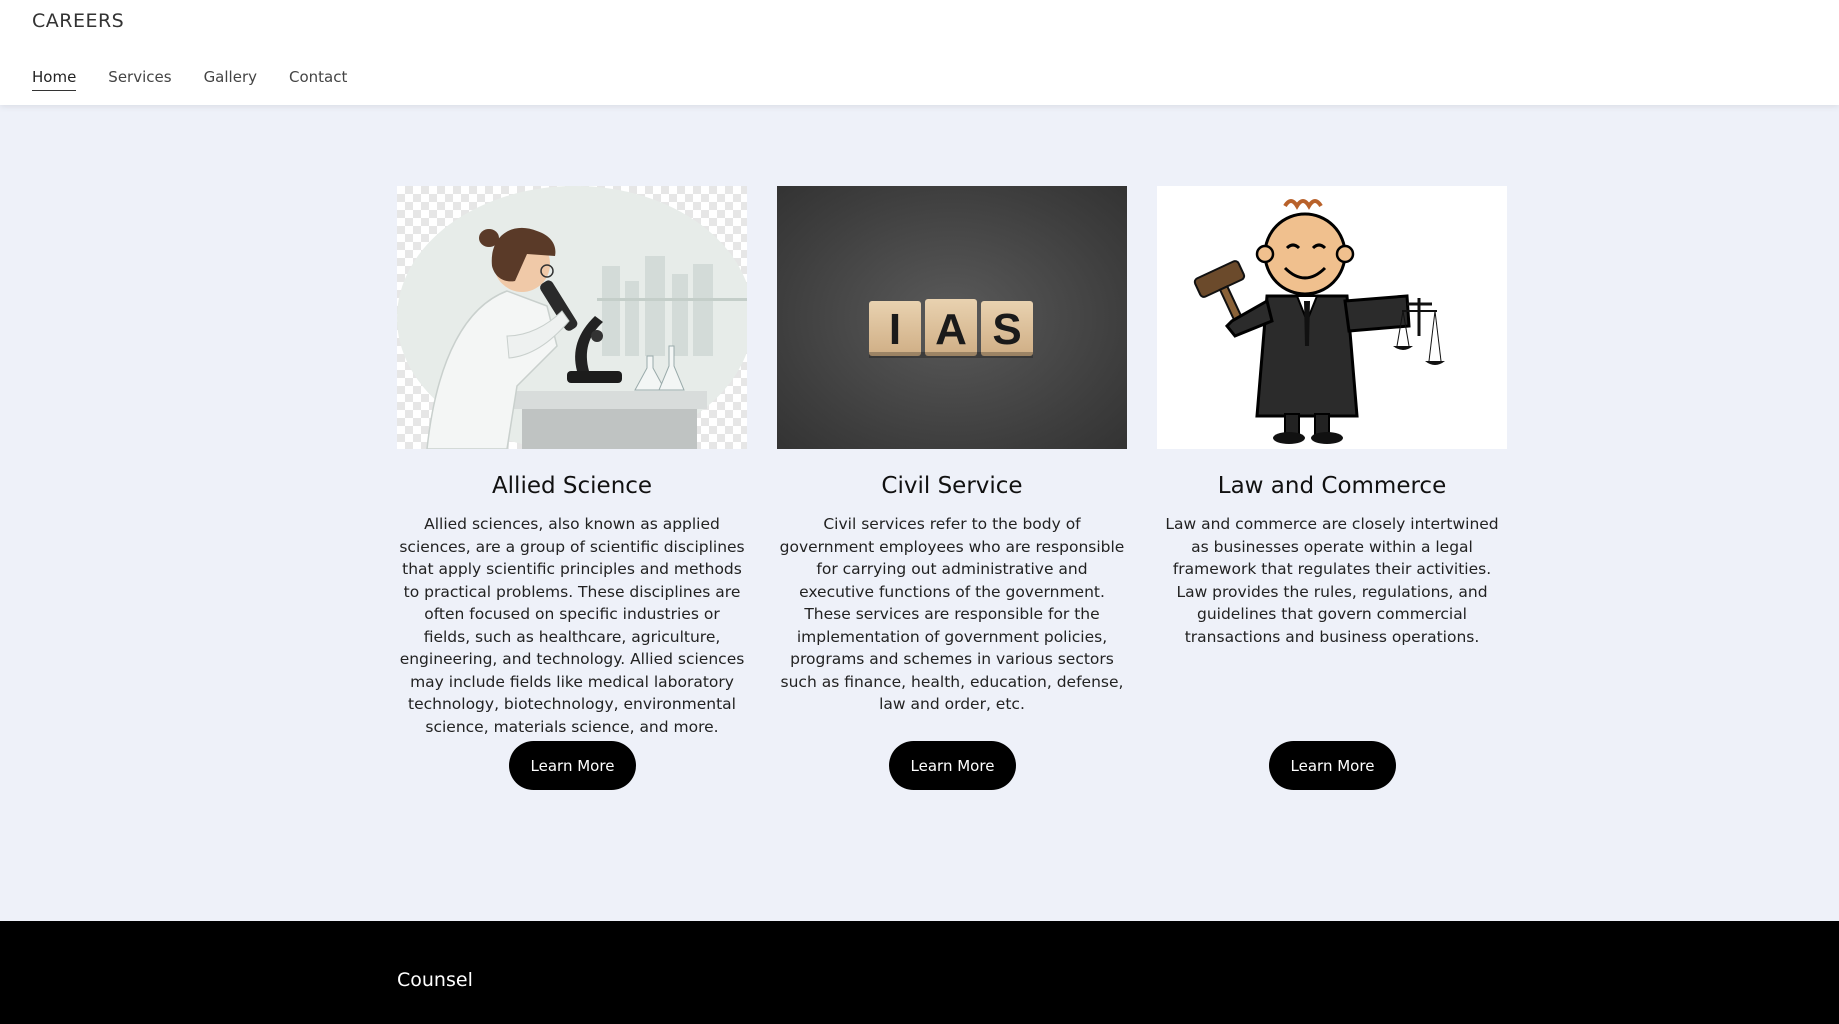  Describe the element at coordinates (78, 21) in the screenshot. I see `brand-logo: CAREERS` at that location.